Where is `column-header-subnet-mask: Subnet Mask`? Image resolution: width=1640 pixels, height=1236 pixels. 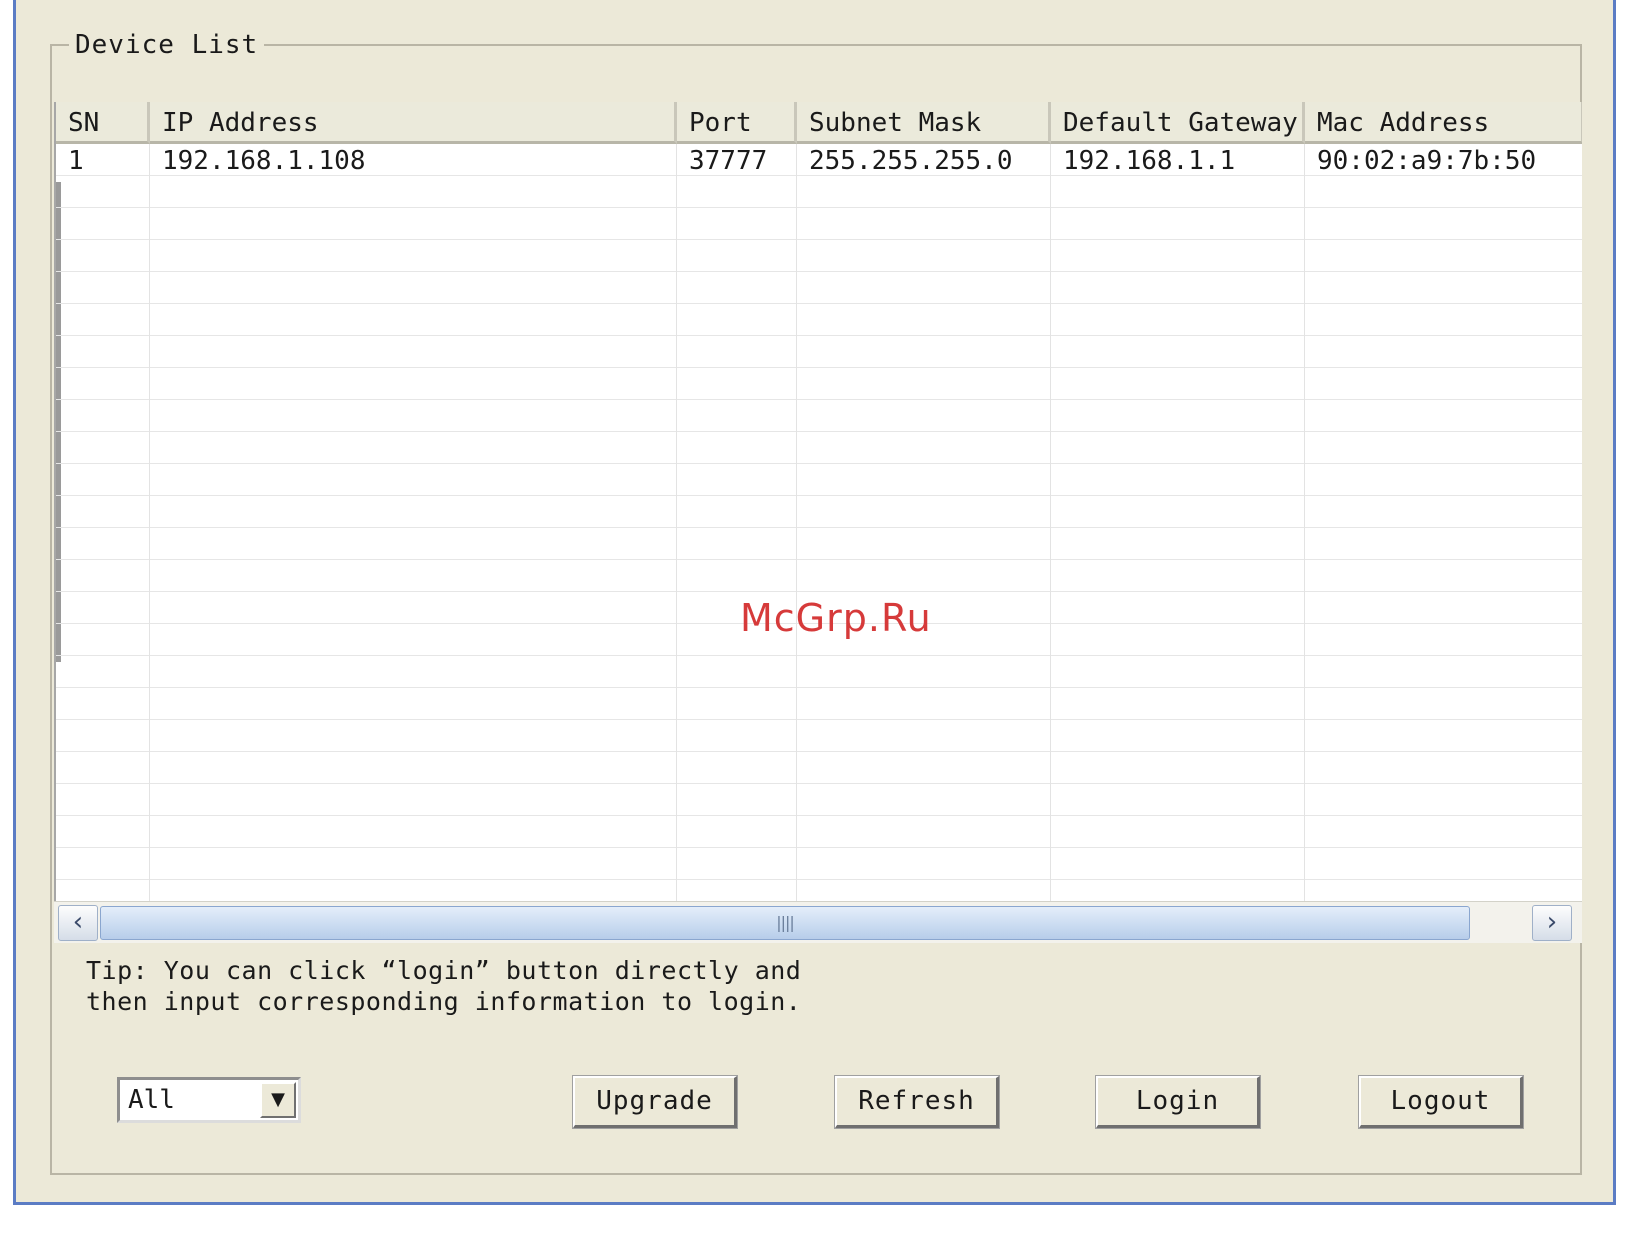 column-header-subnet-mask: Subnet Mask is located at coordinates (924, 123).